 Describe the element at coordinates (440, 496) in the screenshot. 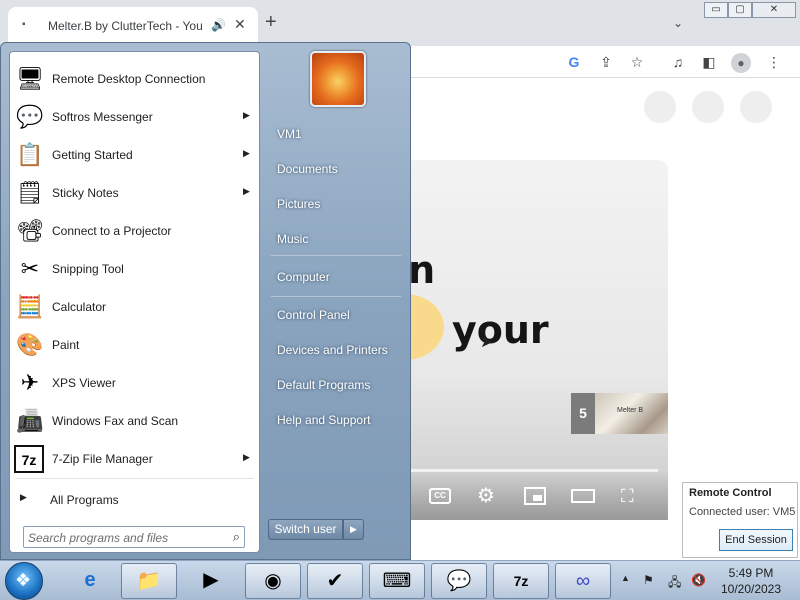

I see `captions-button: CC` at that location.